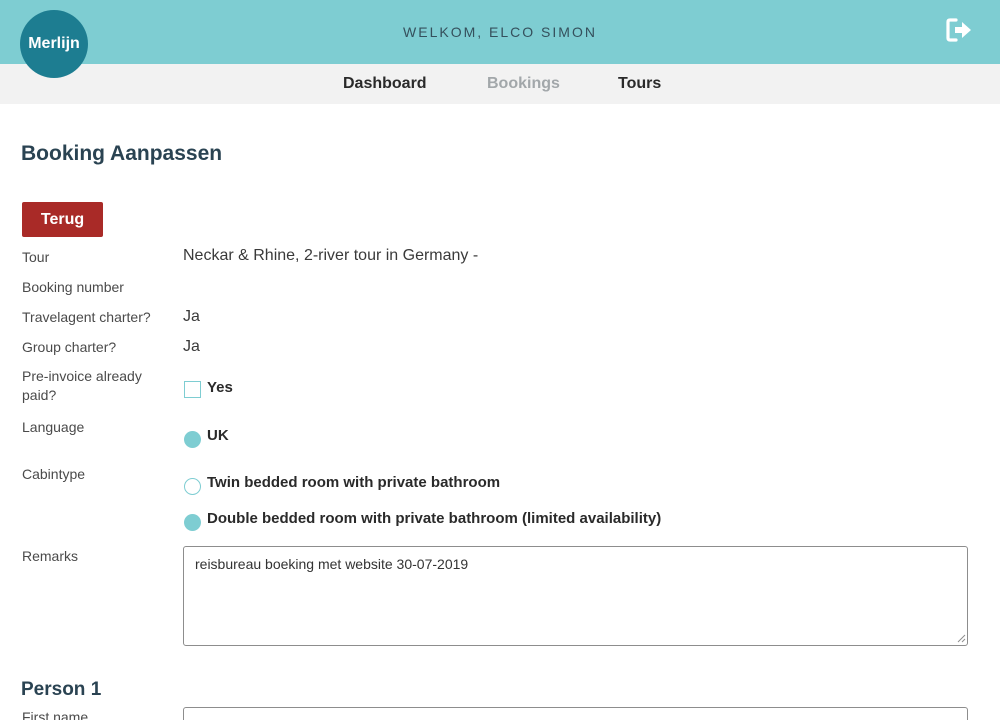 The height and width of the screenshot is (720, 1000). Describe the element at coordinates (86, 317) in the screenshot. I see `travelagent-charter-label: Travelagent charter?` at that location.